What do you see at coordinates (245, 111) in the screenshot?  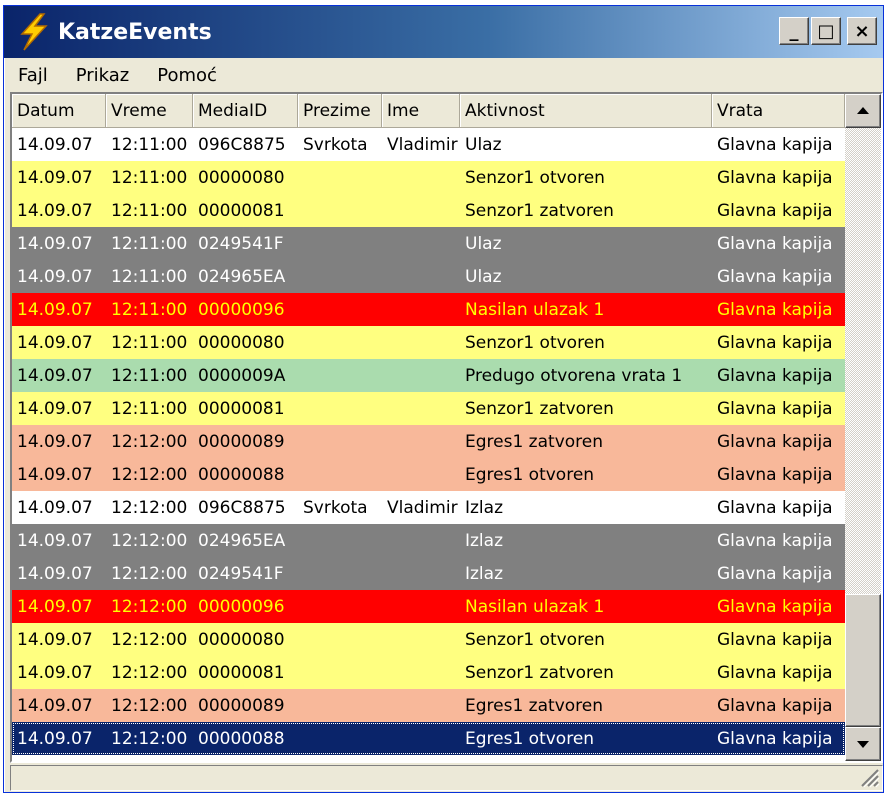 I see `column-header-mediaid: MediaID` at bounding box center [245, 111].